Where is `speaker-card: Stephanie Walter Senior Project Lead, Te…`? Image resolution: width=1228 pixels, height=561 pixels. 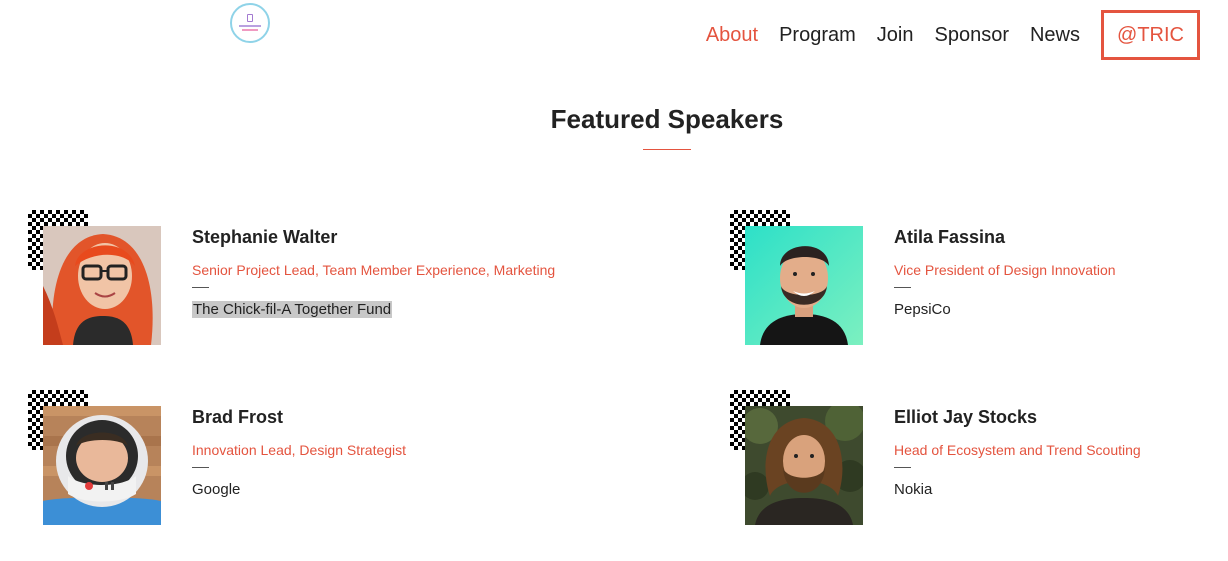
speaker-card: Stephanie Walter Senior Project Lead, Te… is located at coordinates (308, 280).